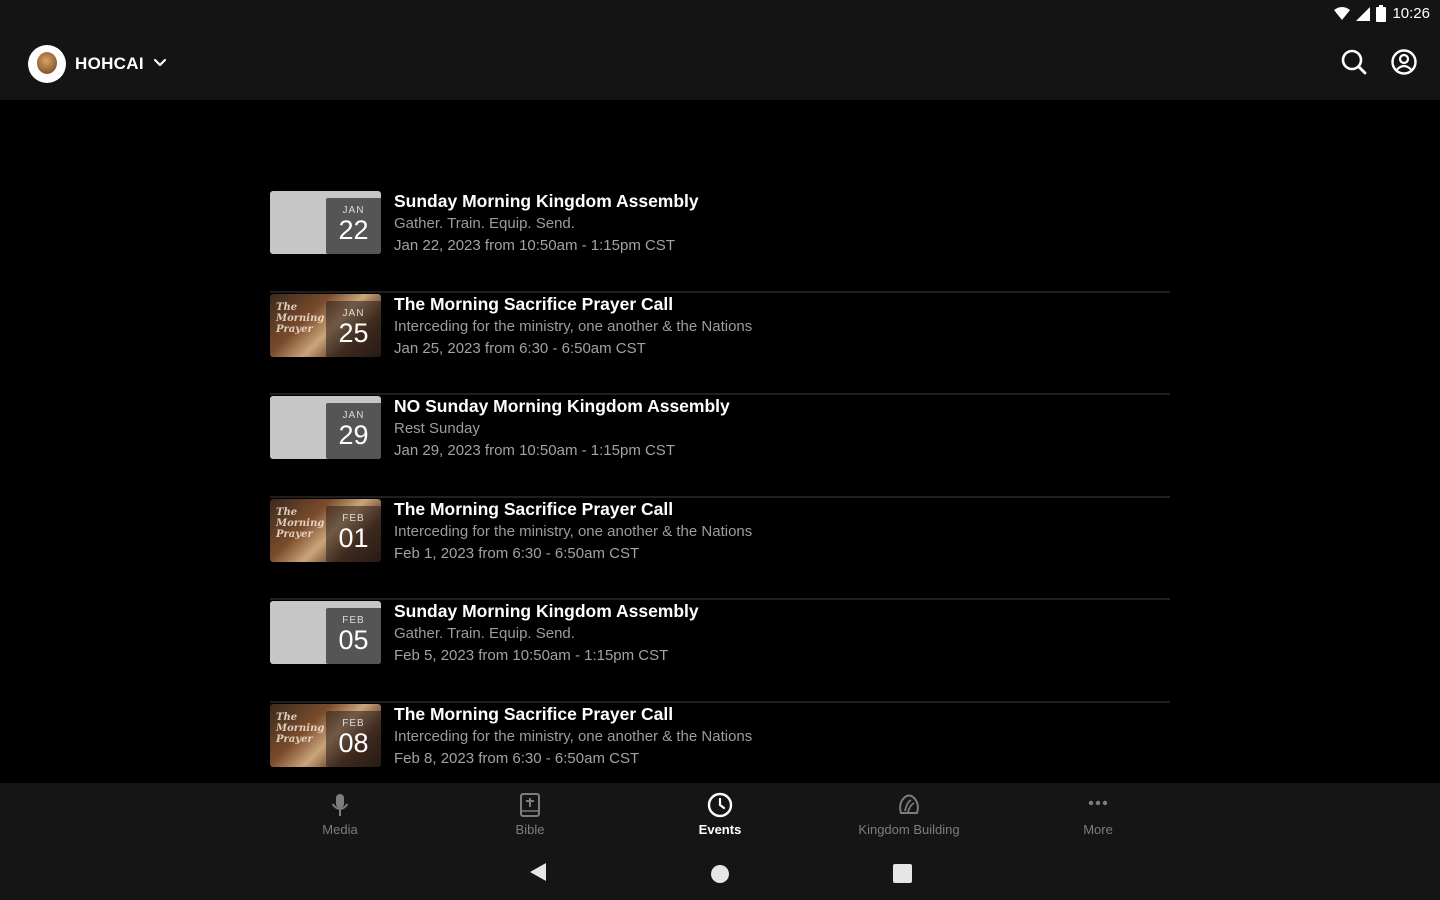 The height and width of the screenshot is (900, 1440). I want to click on event-thumbnail: The Morning Prayer FEB 08, so click(325, 735).